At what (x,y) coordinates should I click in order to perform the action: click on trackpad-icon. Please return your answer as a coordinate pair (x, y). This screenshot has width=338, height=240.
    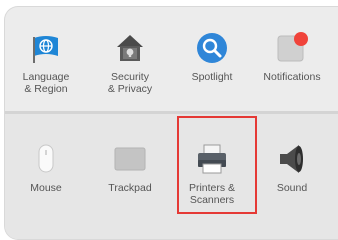
    Looking at the image, I should click on (130, 159).